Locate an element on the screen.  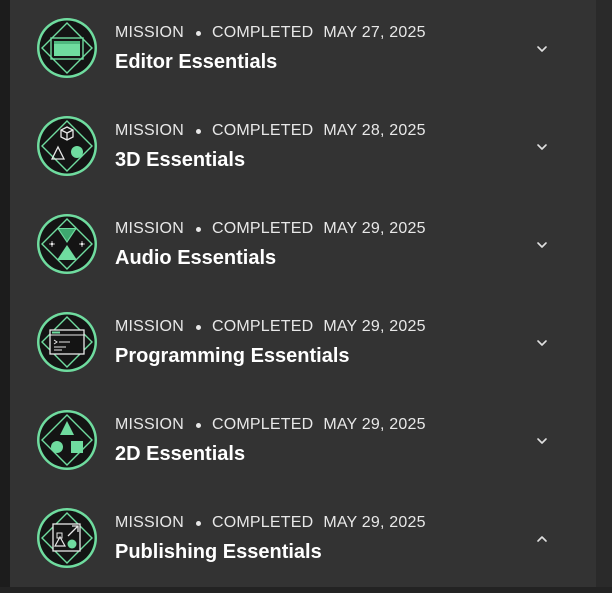
mission-meta: MISSION COMPLETED MAY 27, 2025 is located at coordinates (270, 33).